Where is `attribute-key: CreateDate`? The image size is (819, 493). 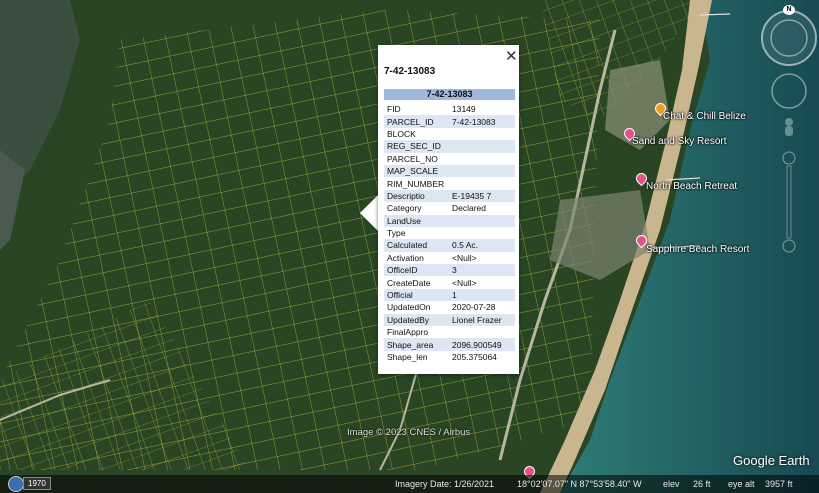 attribute-key: CreateDate is located at coordinates (409, 282).